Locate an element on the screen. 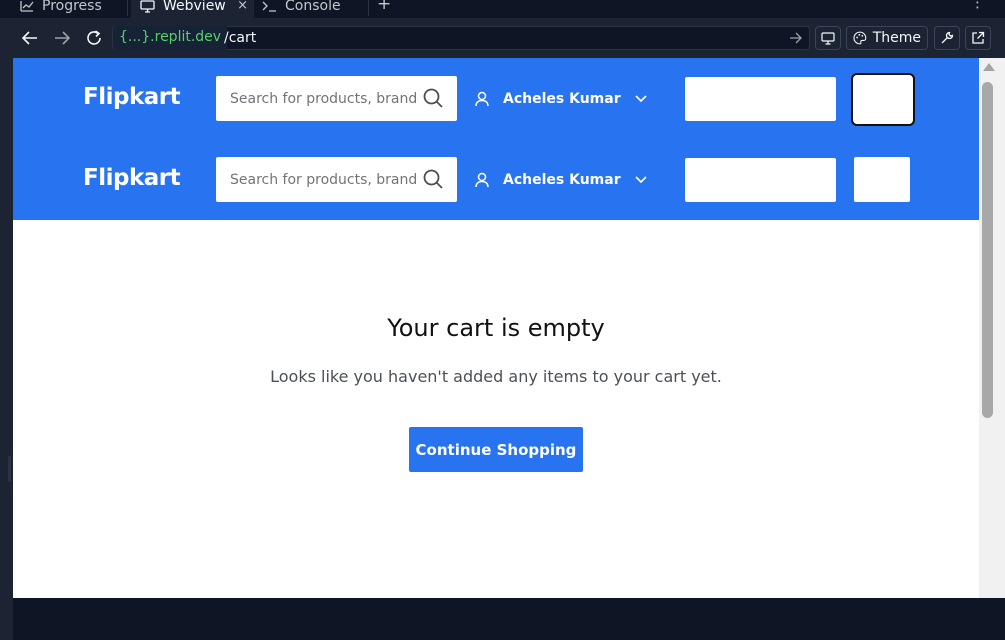 This screenshot has width=1005, height=640. theme-label: Theme is located at coordinates (896, 38).